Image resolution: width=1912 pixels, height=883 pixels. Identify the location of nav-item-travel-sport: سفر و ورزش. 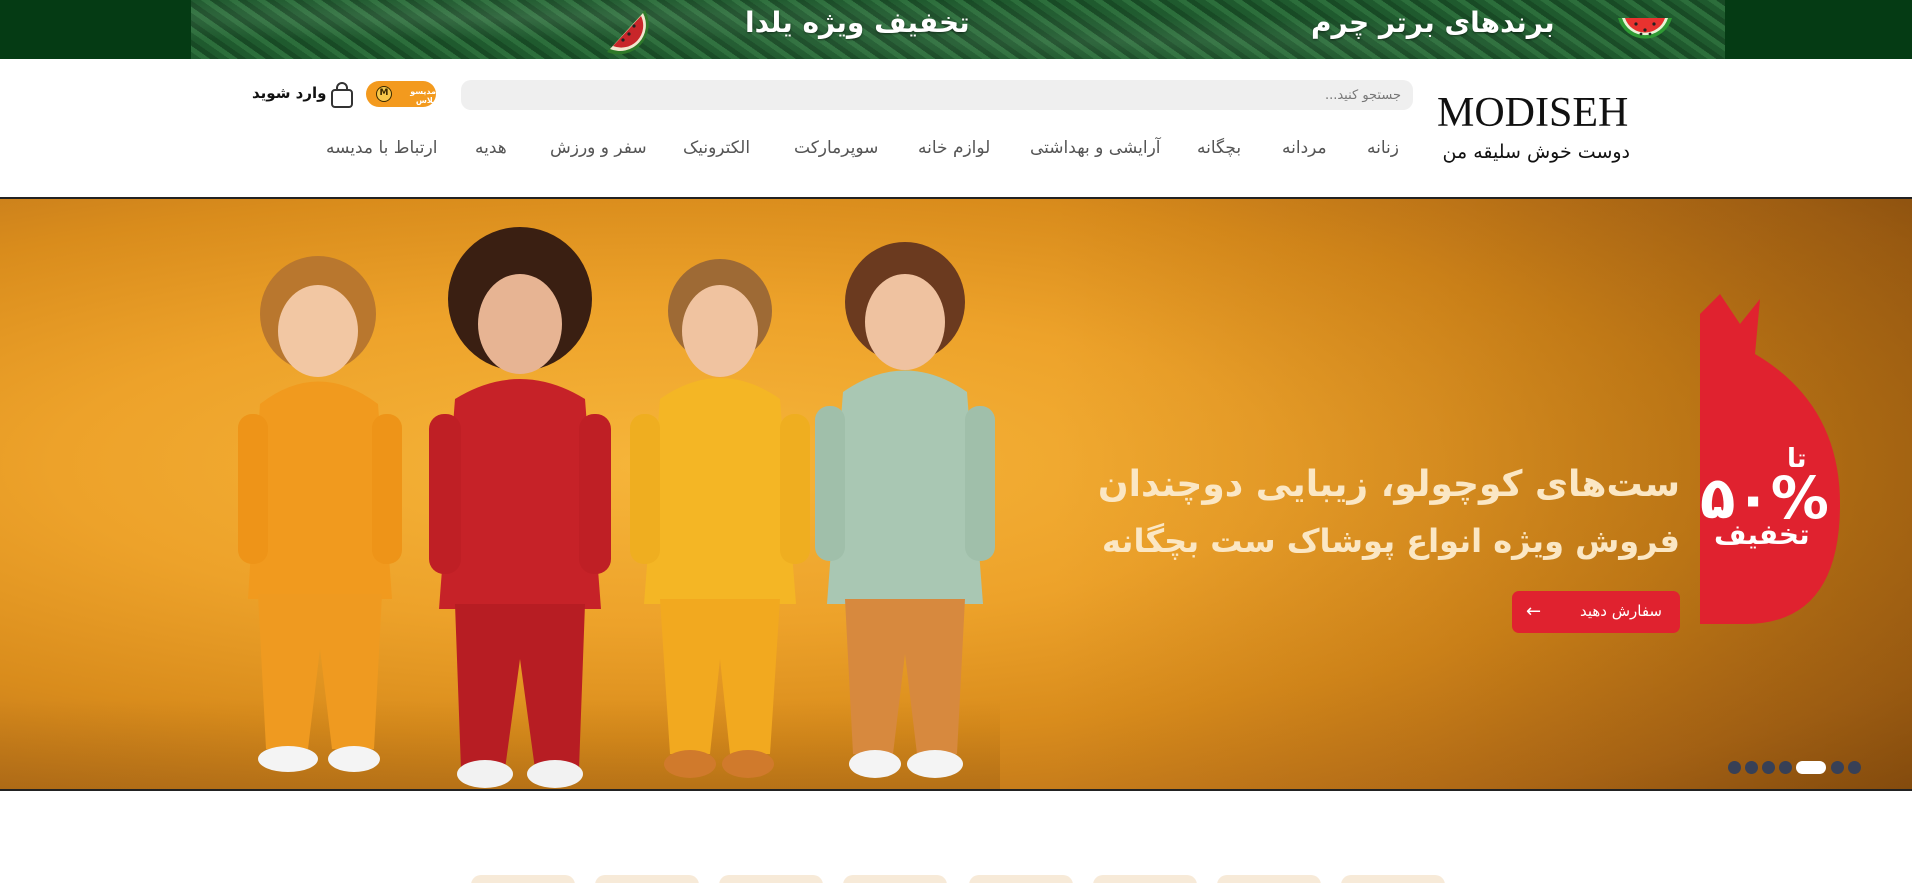
(598, 148).